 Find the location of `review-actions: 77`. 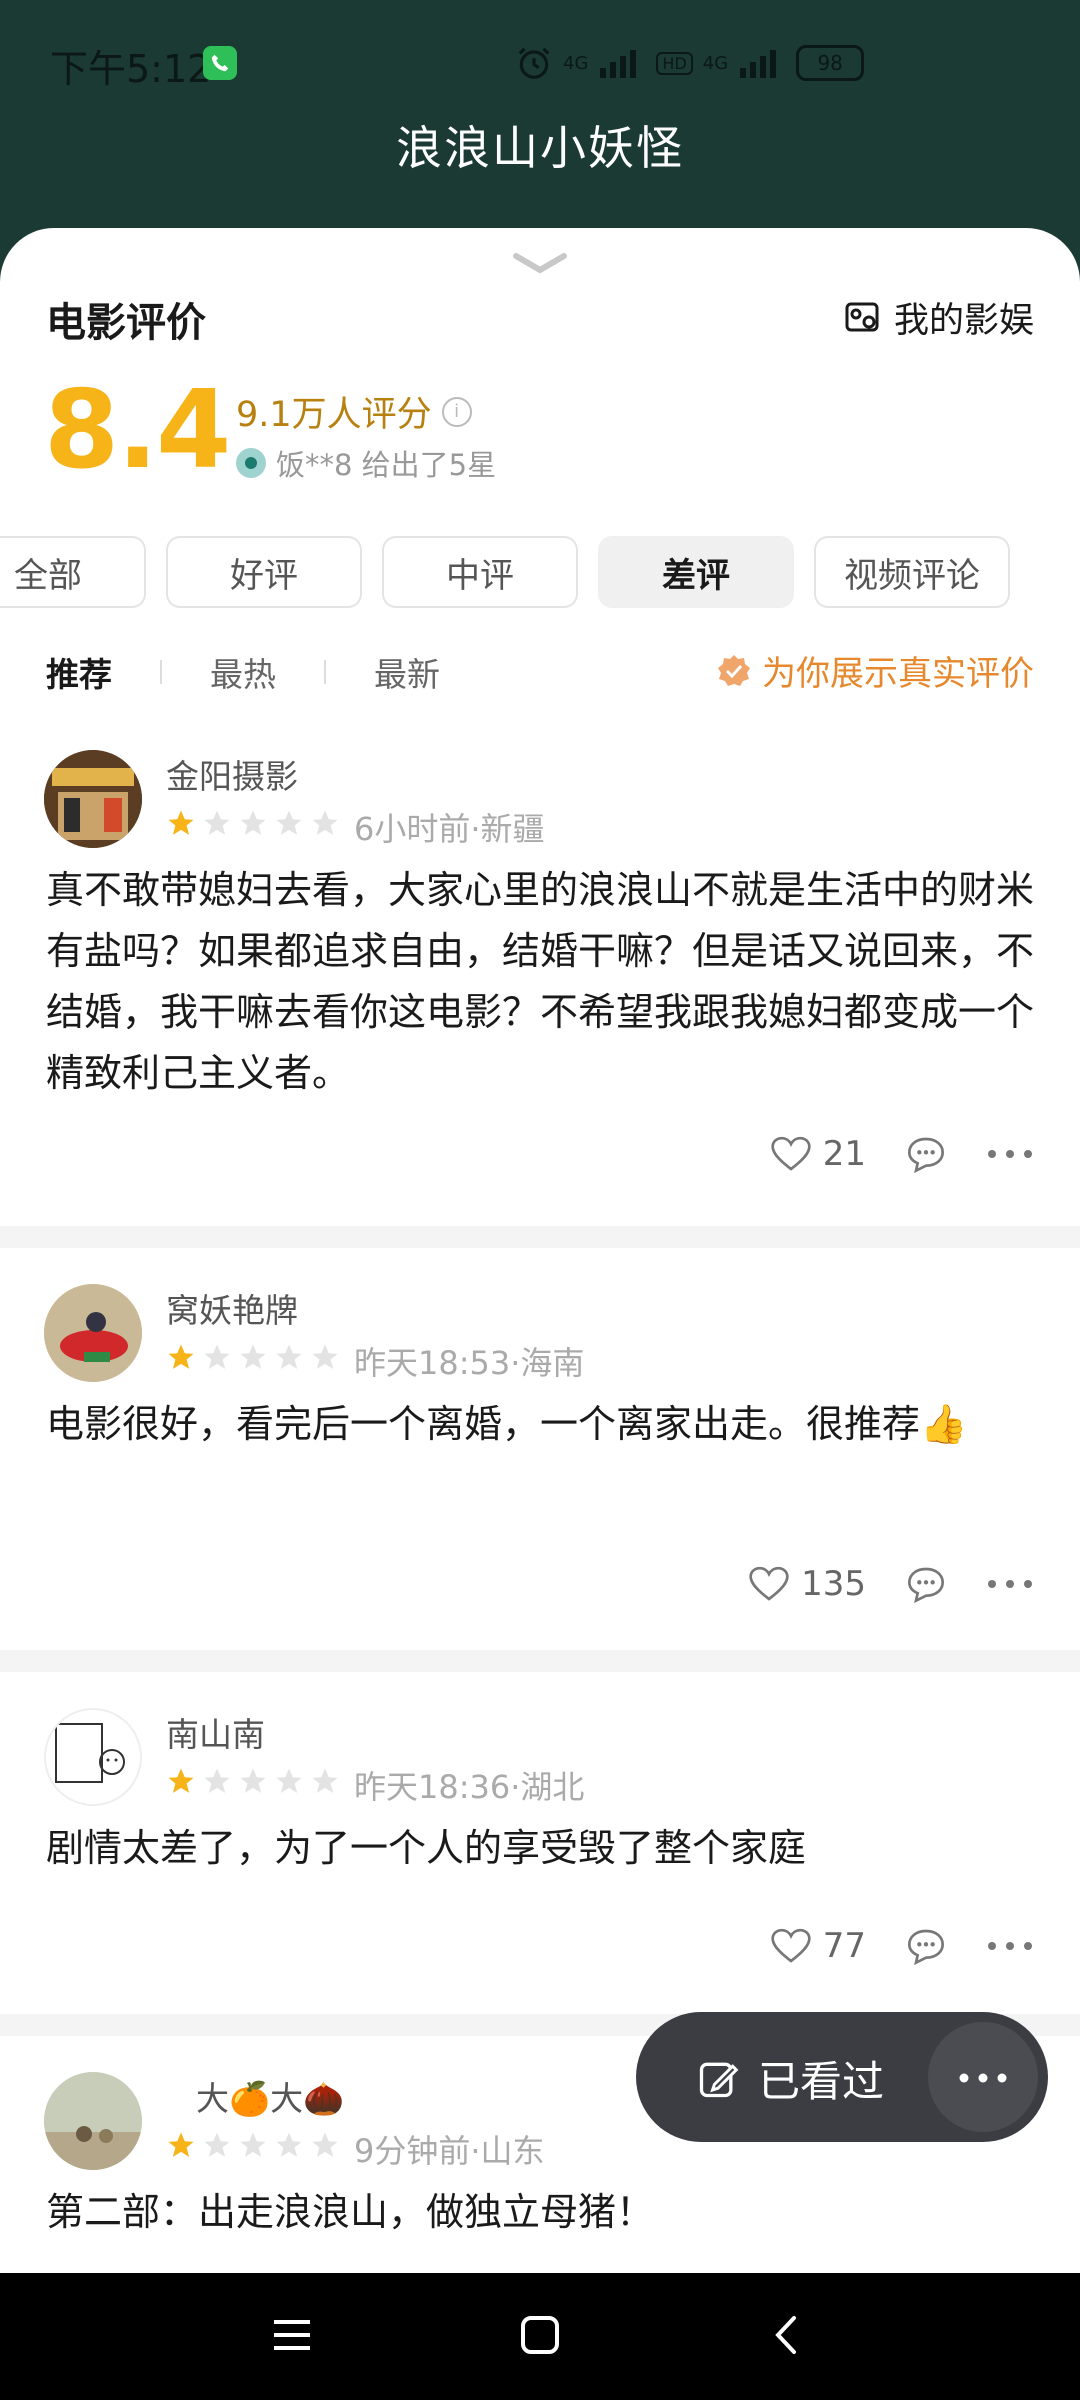

review-actions: 77 is located at coordinates (902, 1946).